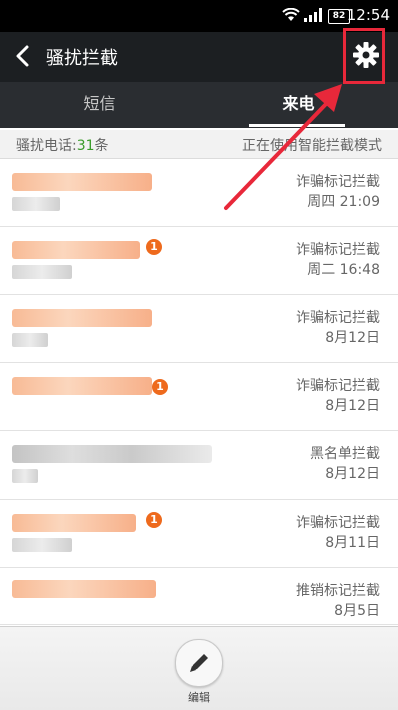  What do you see at coordinates (283, 147) in the screenshot?
I see `annotation-arrow-icon` at bounding box center [283, 147].